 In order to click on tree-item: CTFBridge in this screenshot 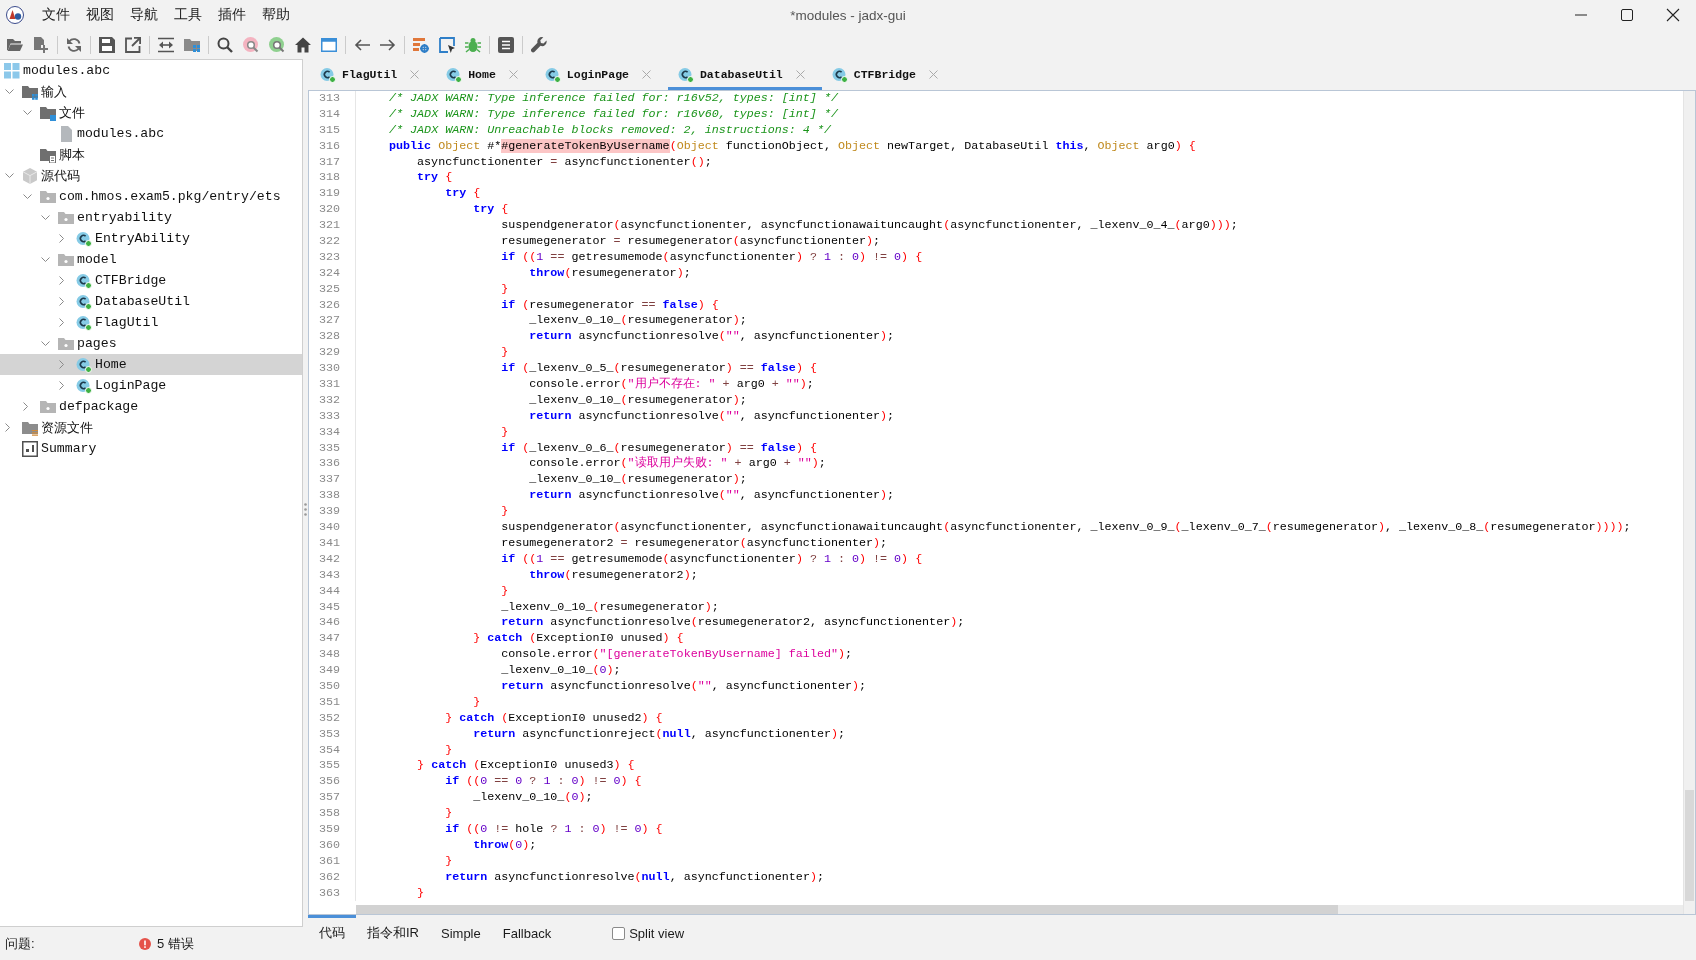, I will do `click(151, 280)`.